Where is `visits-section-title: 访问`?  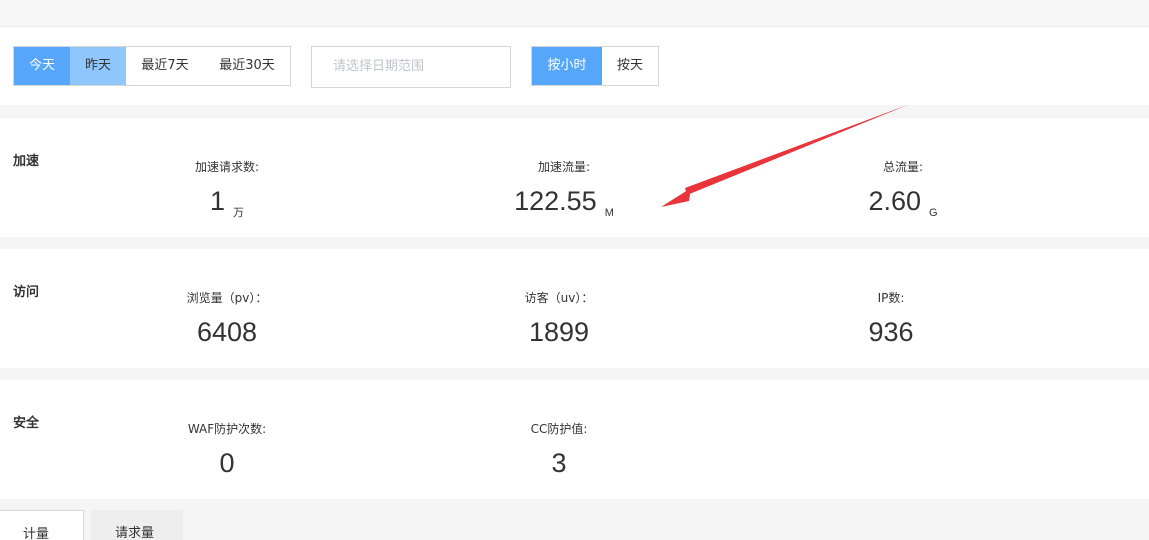
visits-section-title: 访问 is located at coordinates (26, 292).